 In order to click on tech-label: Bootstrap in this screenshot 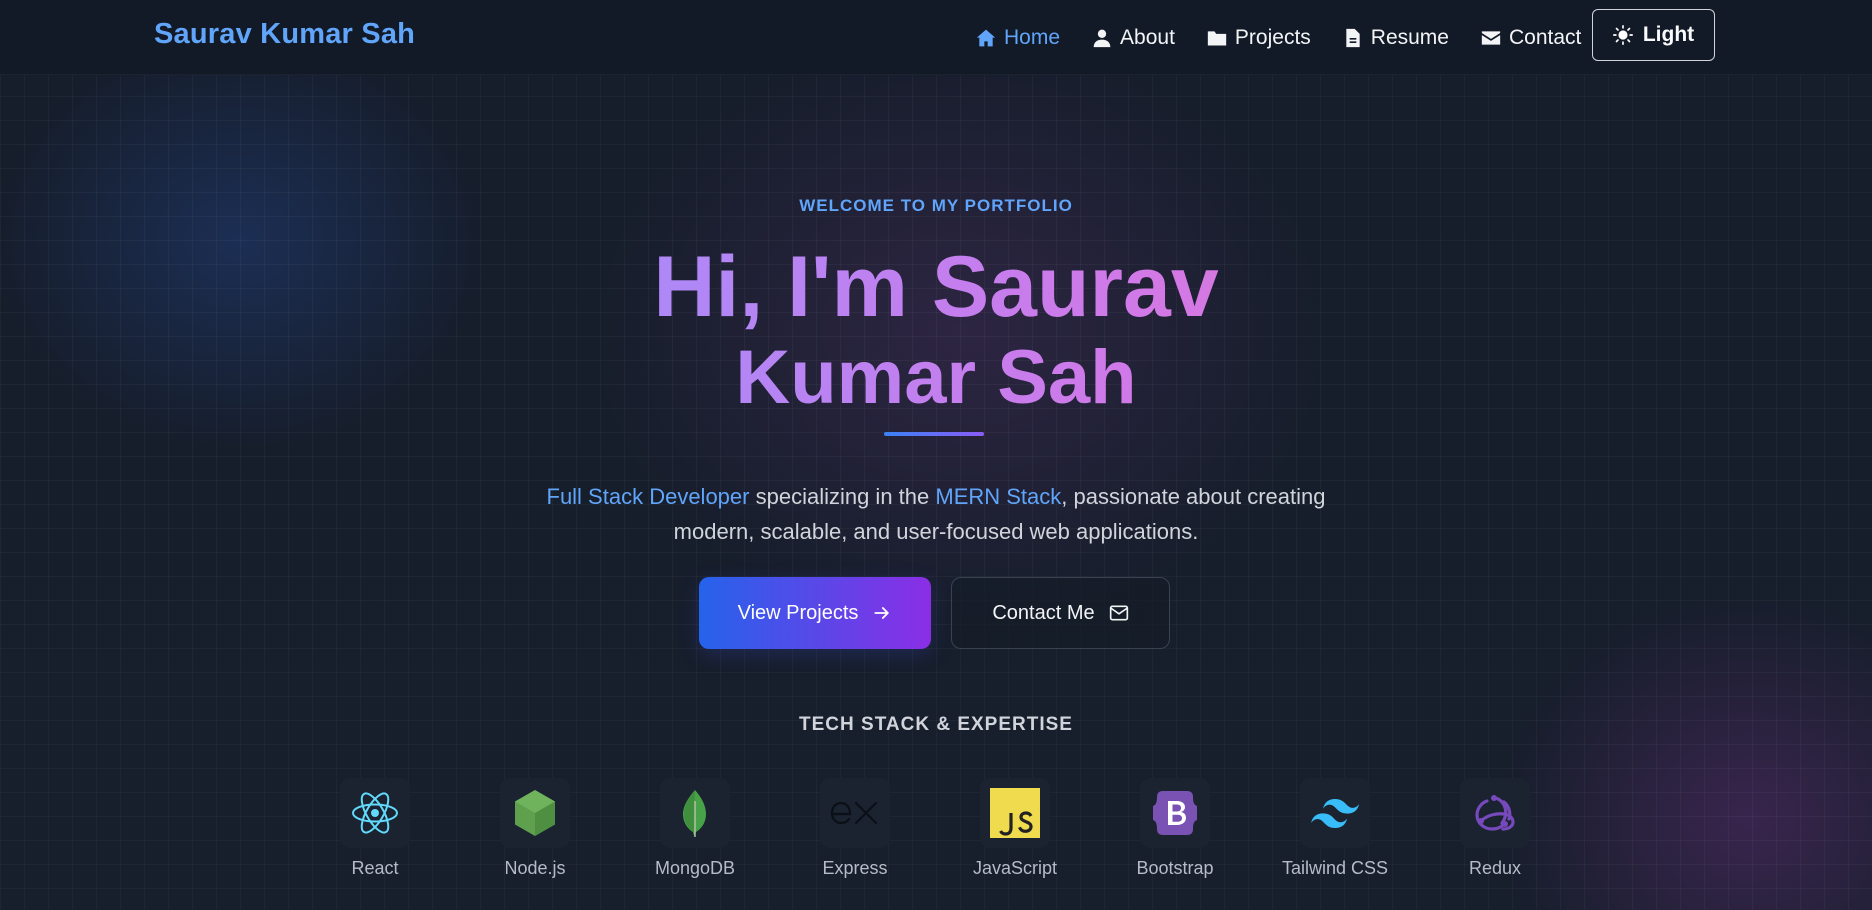, I will do `click(1175, 868)`.